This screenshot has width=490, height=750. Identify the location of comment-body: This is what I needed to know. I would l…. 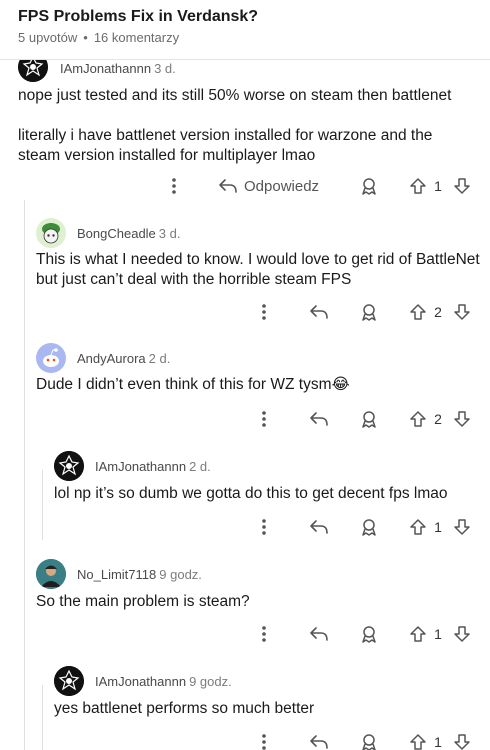
(258, 270).